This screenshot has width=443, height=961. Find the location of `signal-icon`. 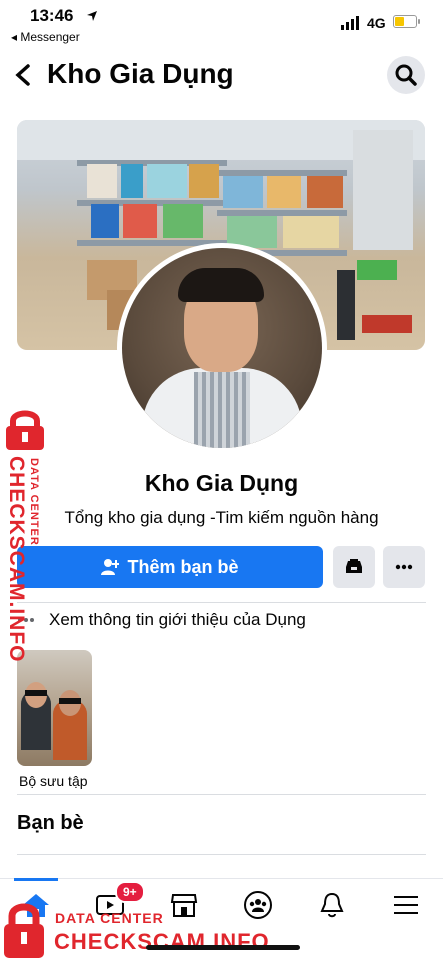

signal-icon is located at coordinates (350, 23).